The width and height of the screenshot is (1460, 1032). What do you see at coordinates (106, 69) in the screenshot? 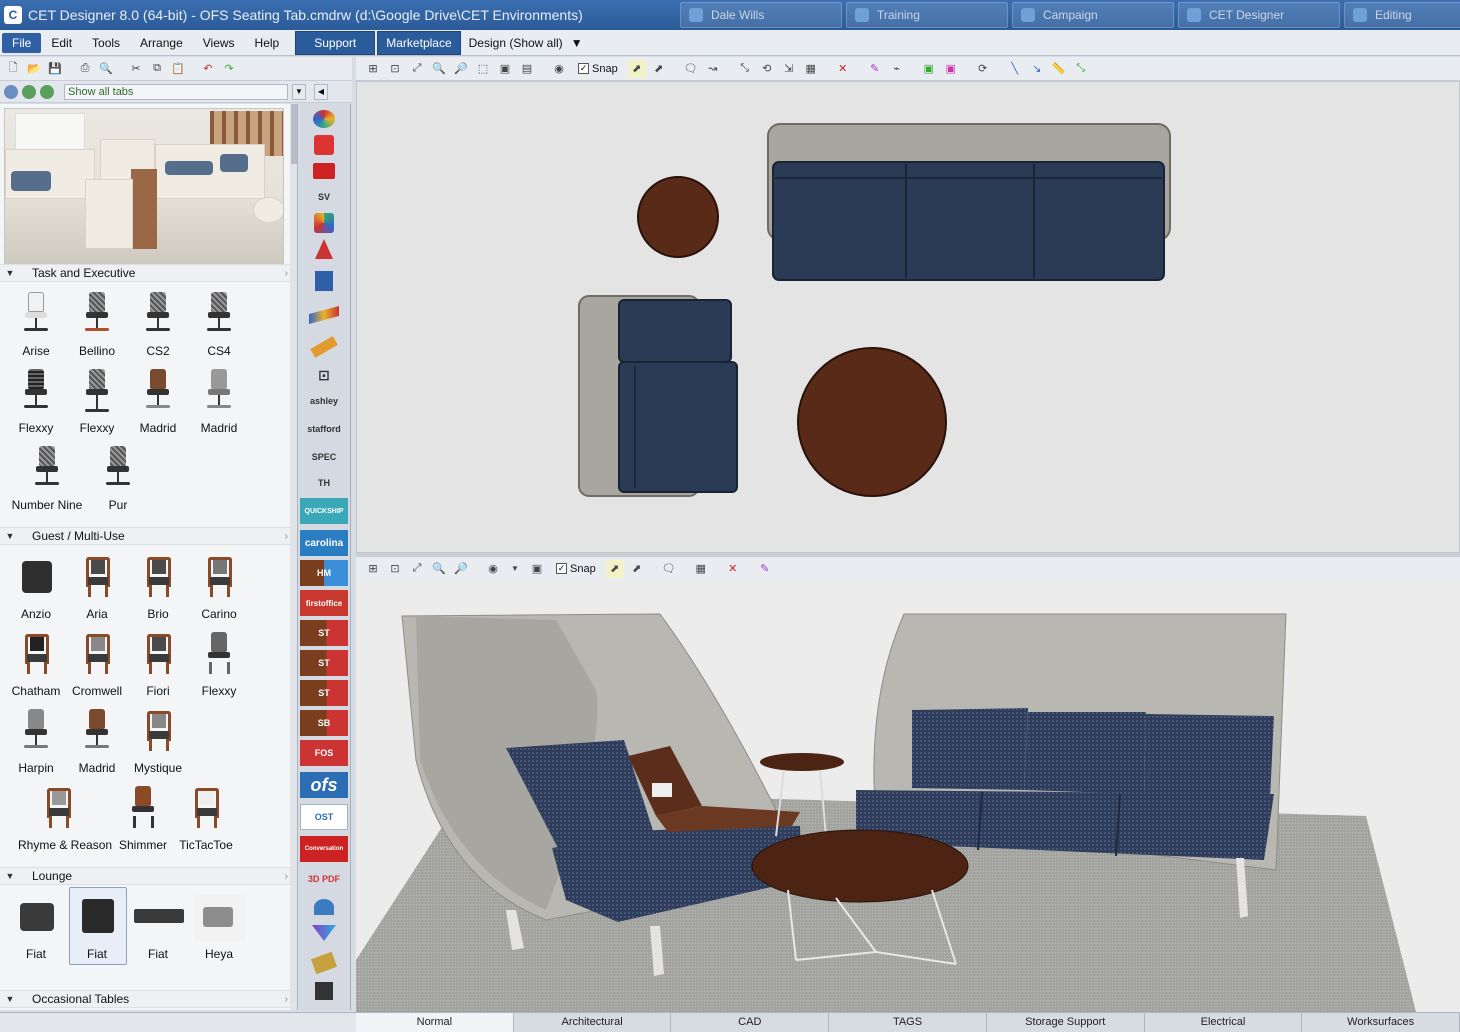
I see `print-preview-icon: 🔍` at bounding box center [106, 69].